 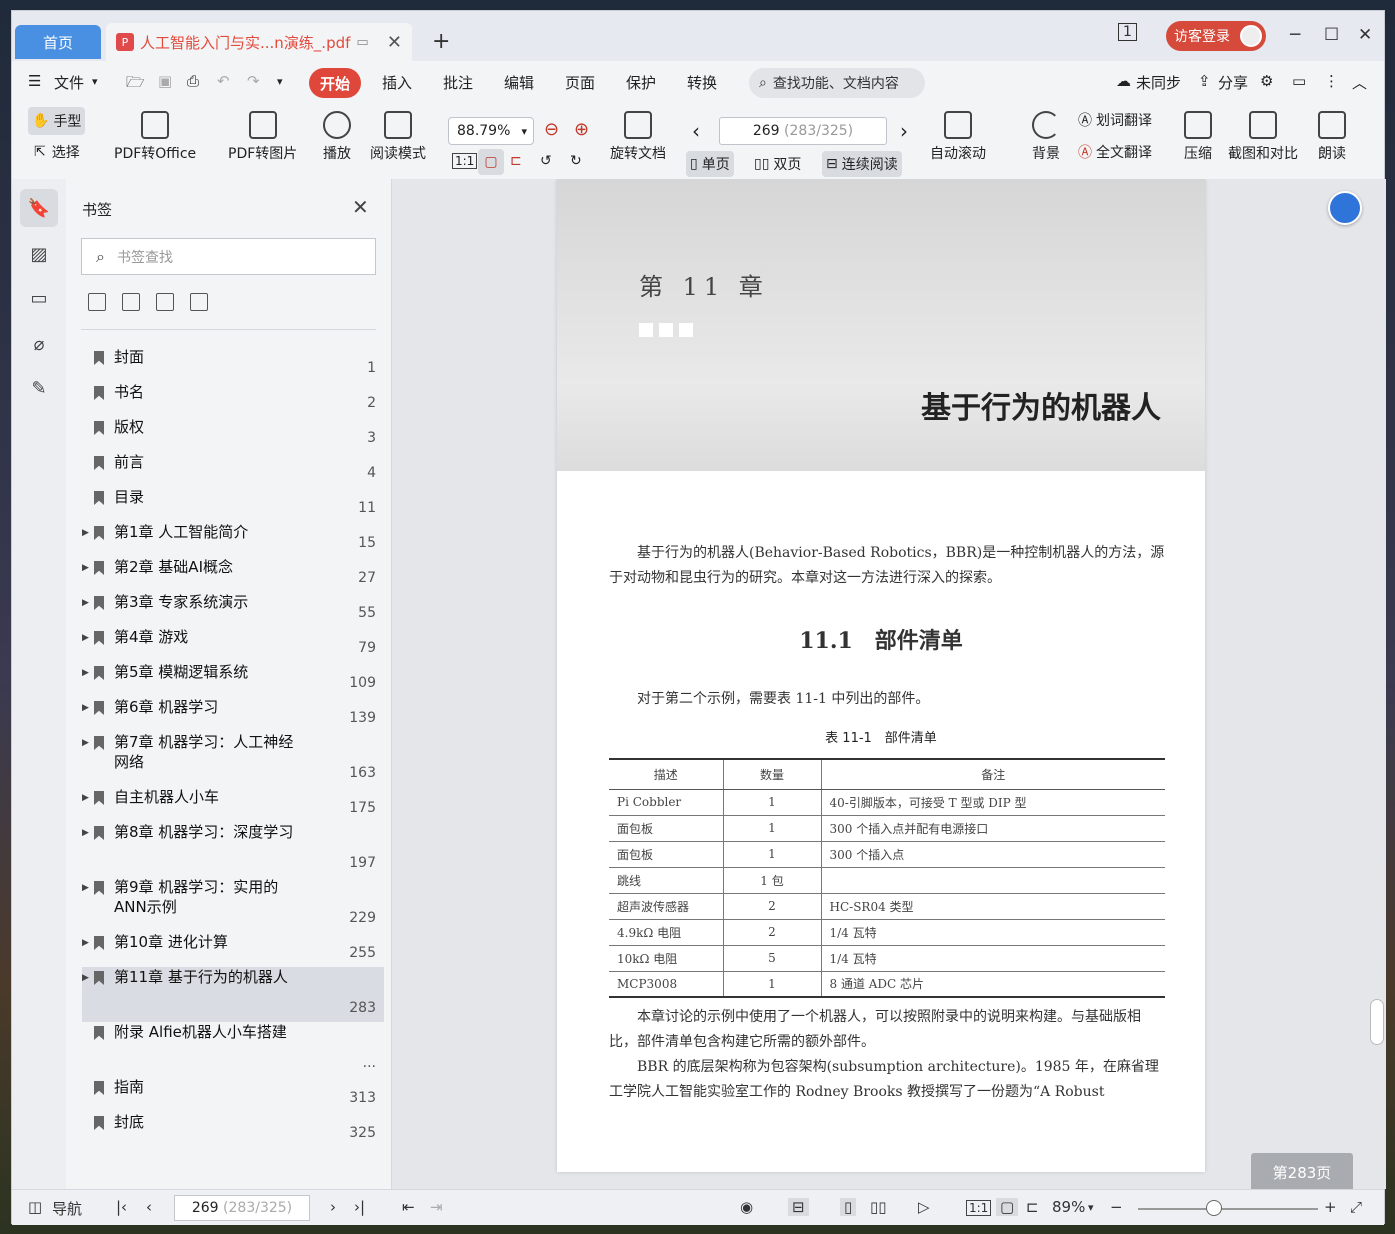 What do you see at coordinates (581, 129) in the screenshot?
I see `zoom-in-icon: ⊕` at bounding box center [581, 129].